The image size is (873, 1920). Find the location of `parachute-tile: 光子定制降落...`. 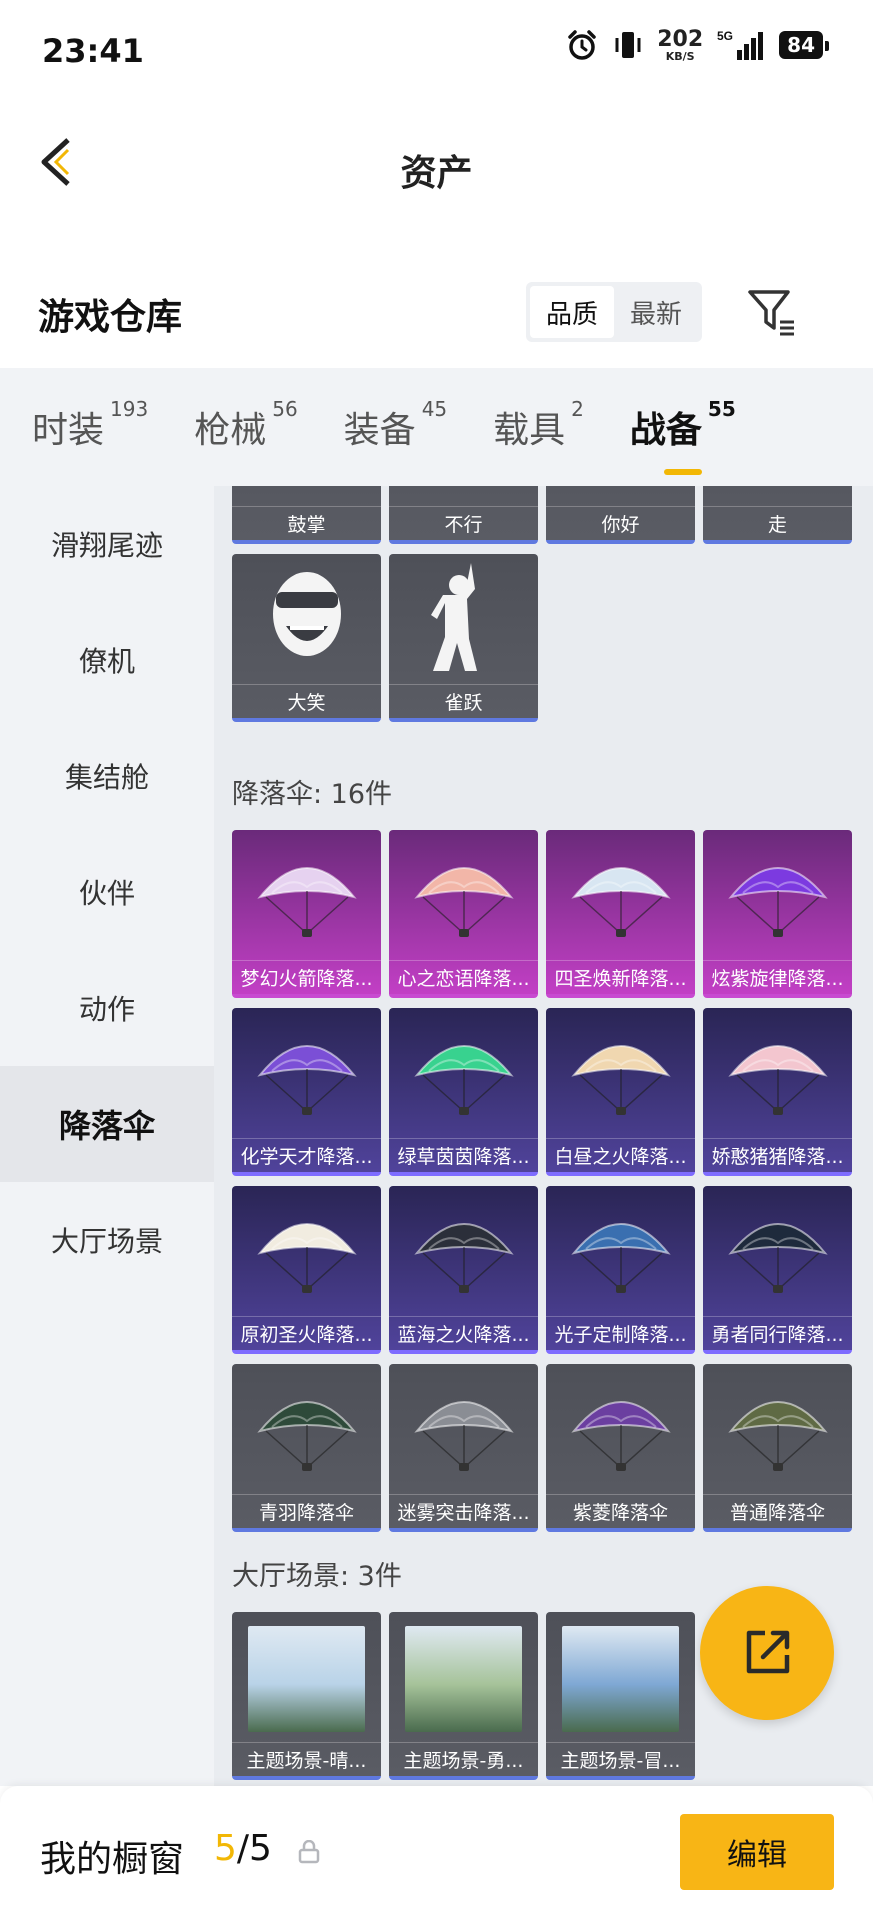

parachute-tile: 光子定制降落... is located at coordinates (620, 1270).